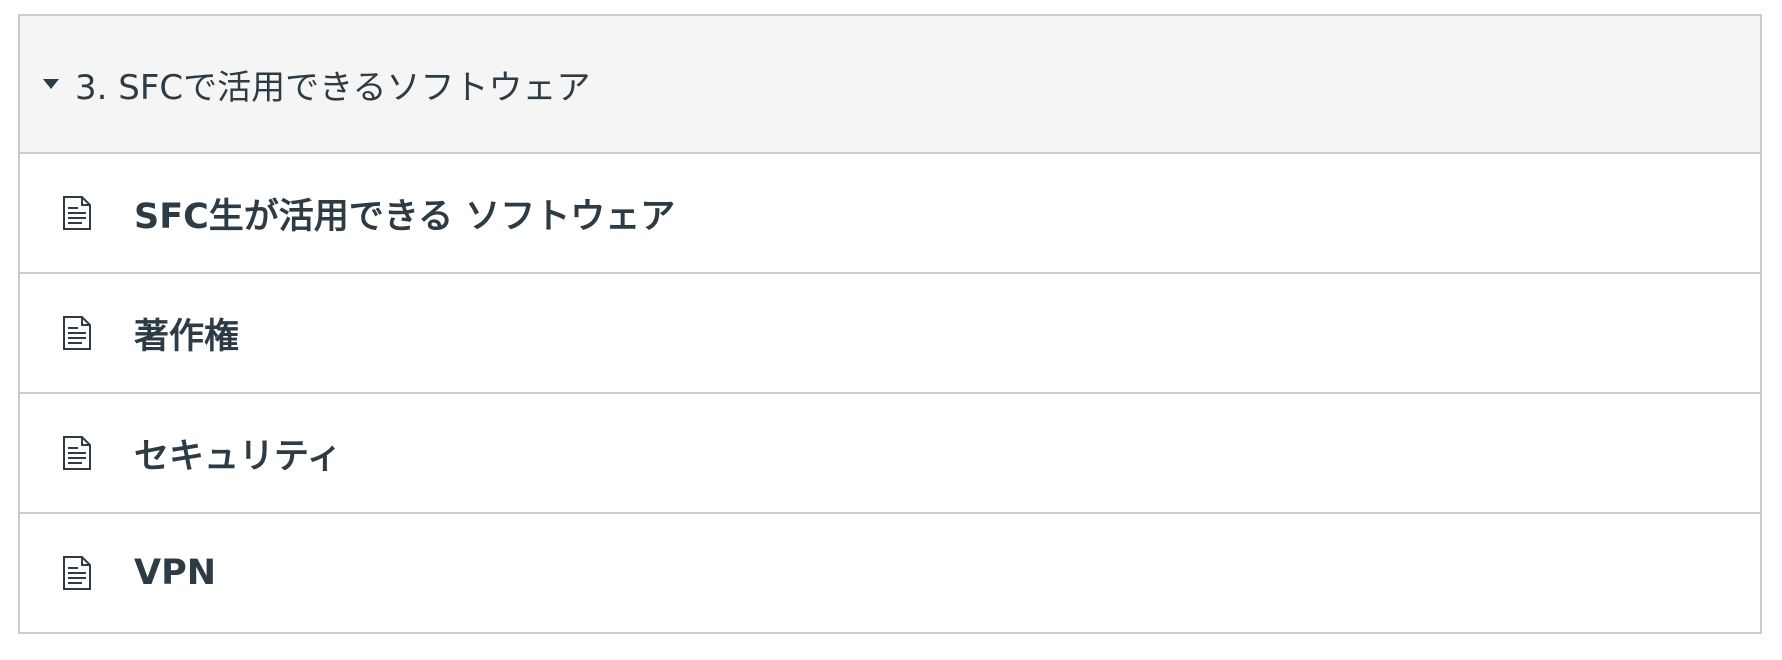 Image resolution: width=1782 pixels, height=660 pixels. I want to click on module-title: 3. SFCで活用できるソフトウェア, so click(333, 87).